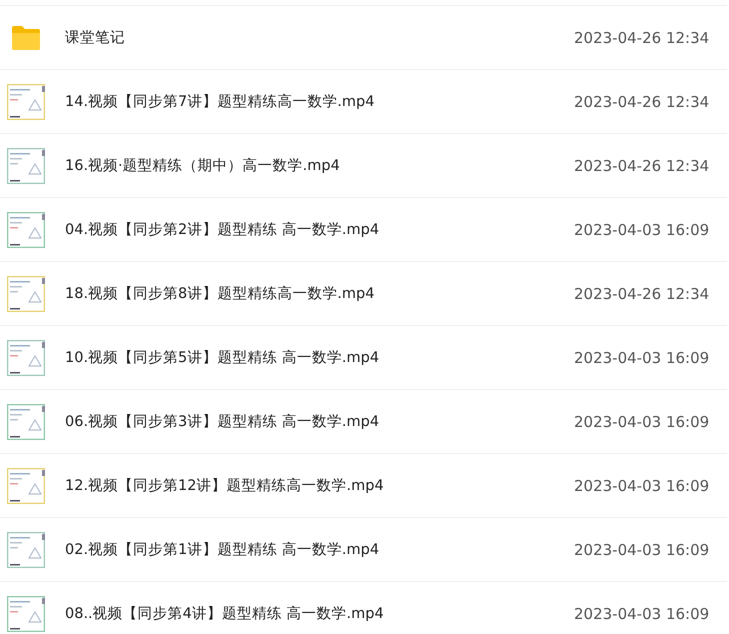 This screenshot has height=634, width=729. I want to click on file-name: 14.视频【同步第7讲】题型精练高一数学.mp4, so click(319, 101).